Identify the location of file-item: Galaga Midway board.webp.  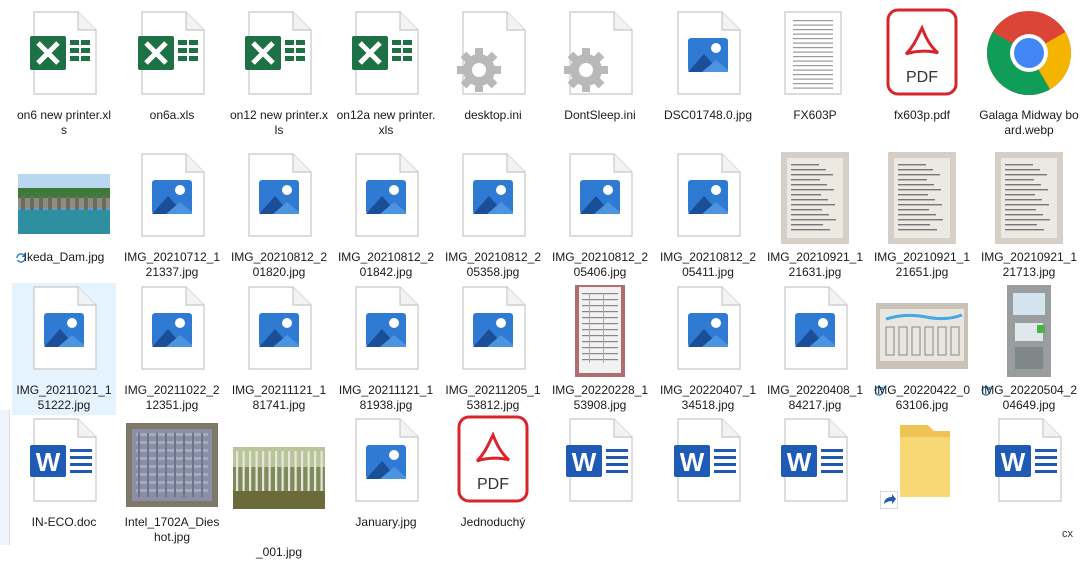
(1029, 74).